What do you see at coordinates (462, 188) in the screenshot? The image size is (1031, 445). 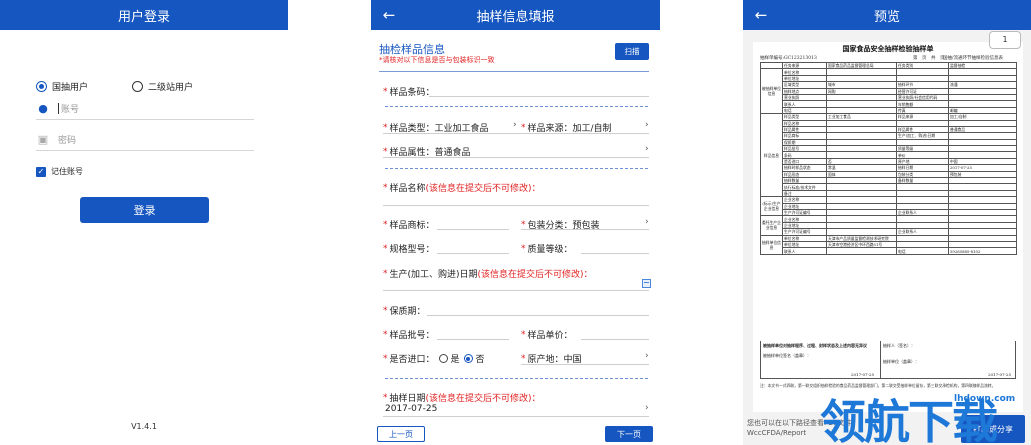 I see `sample-name-row: * 样品名称 (该信息在提交后不可修改)：` at bounding box center [462, 188].